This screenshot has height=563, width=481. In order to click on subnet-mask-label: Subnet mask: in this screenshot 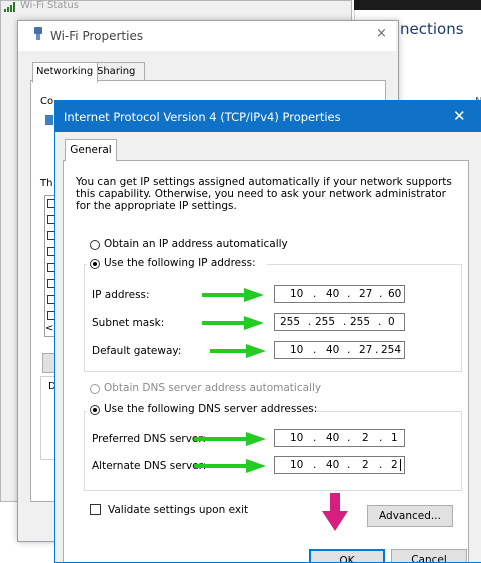, I will do `click(128, 323)`.